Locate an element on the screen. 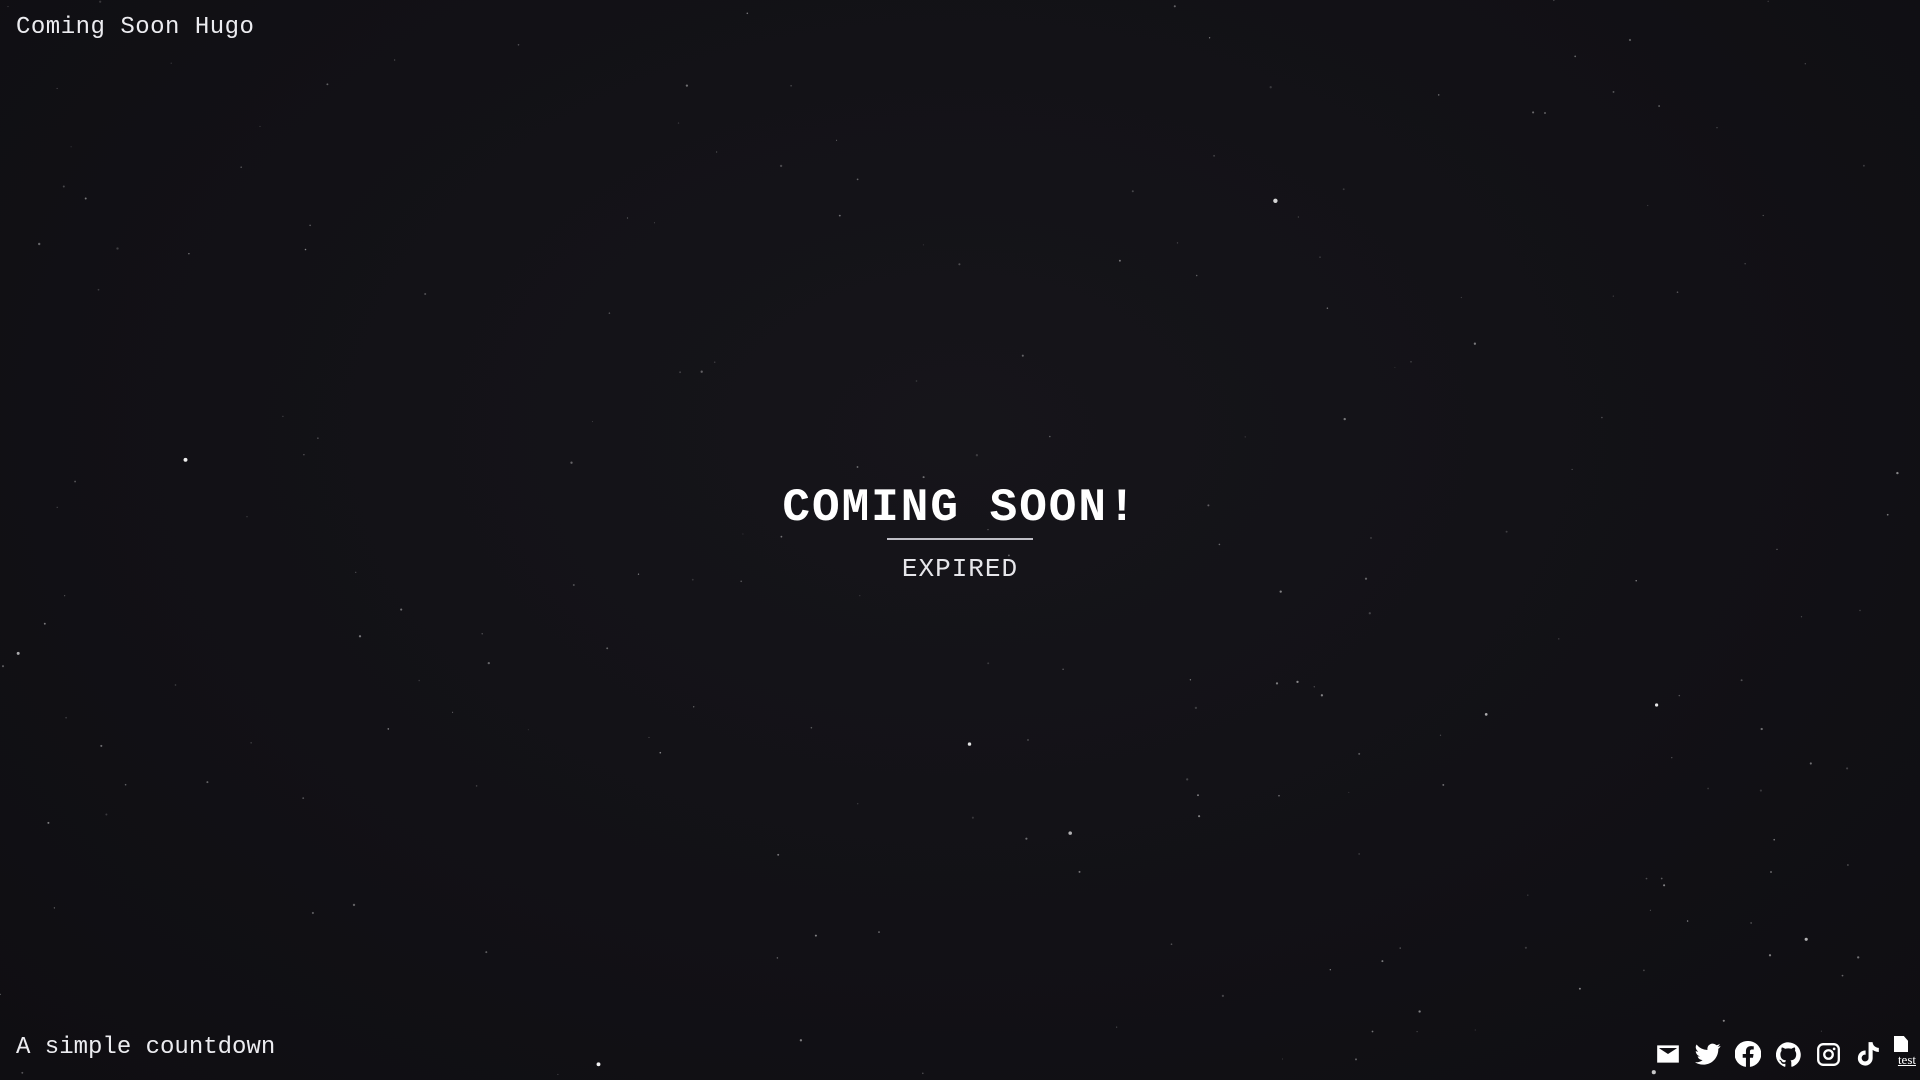 The width and height of the screenshot is (1920, 1080). facebook-icon is located at coordinates (1748, 1054).